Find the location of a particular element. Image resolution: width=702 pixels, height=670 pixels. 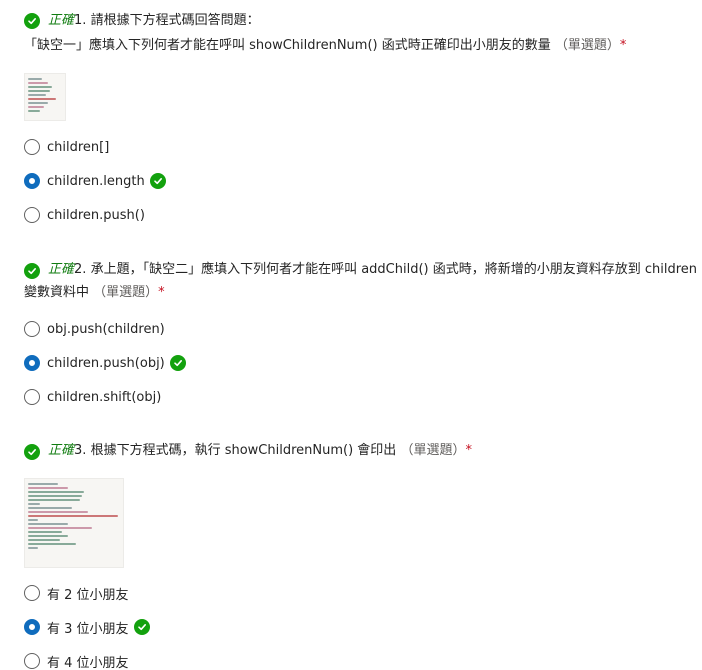

question-1-header is located at coordinates (32, 20).